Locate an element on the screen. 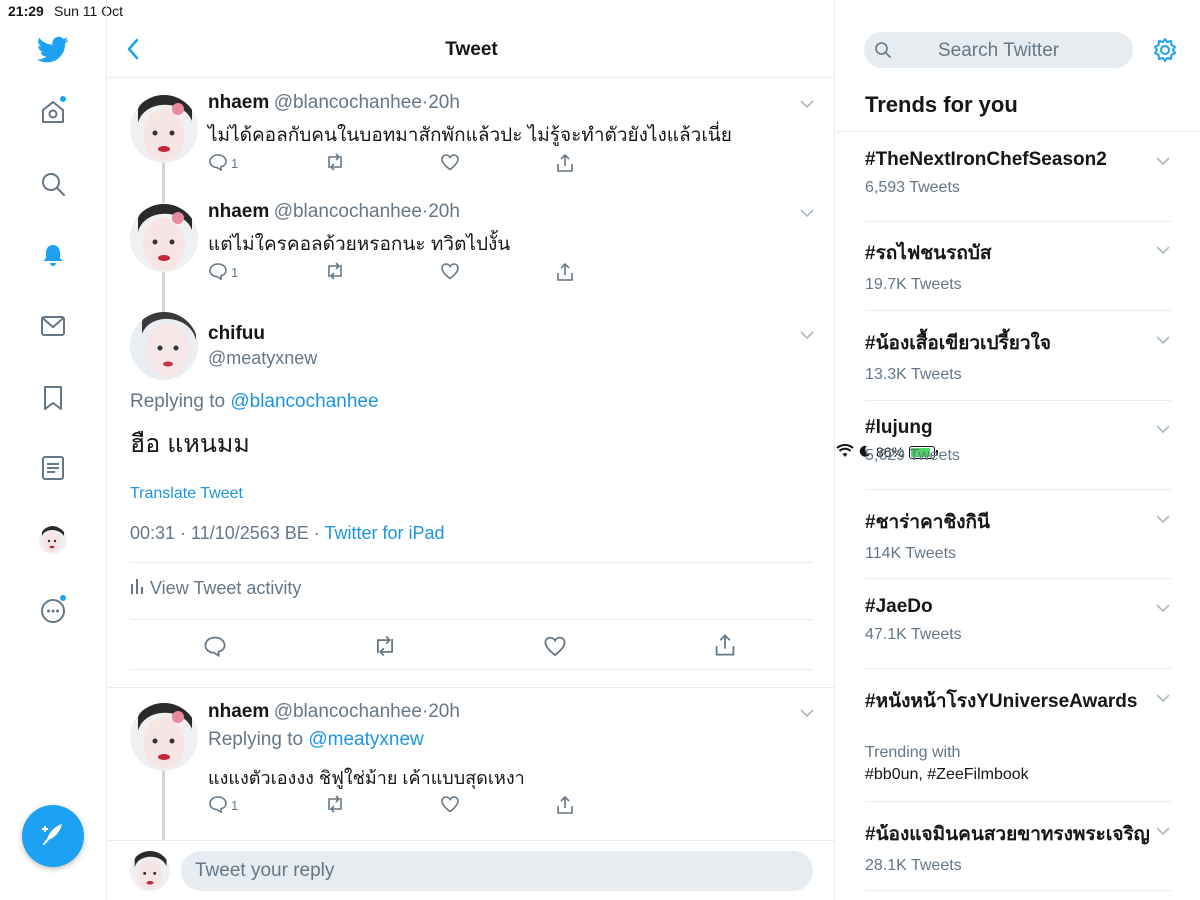 The height and width of the screenshot is (900, 1200). trend-item: #TheNextIronChefSeason2 6,593 Tweets is located at coordinates (1018, 173).